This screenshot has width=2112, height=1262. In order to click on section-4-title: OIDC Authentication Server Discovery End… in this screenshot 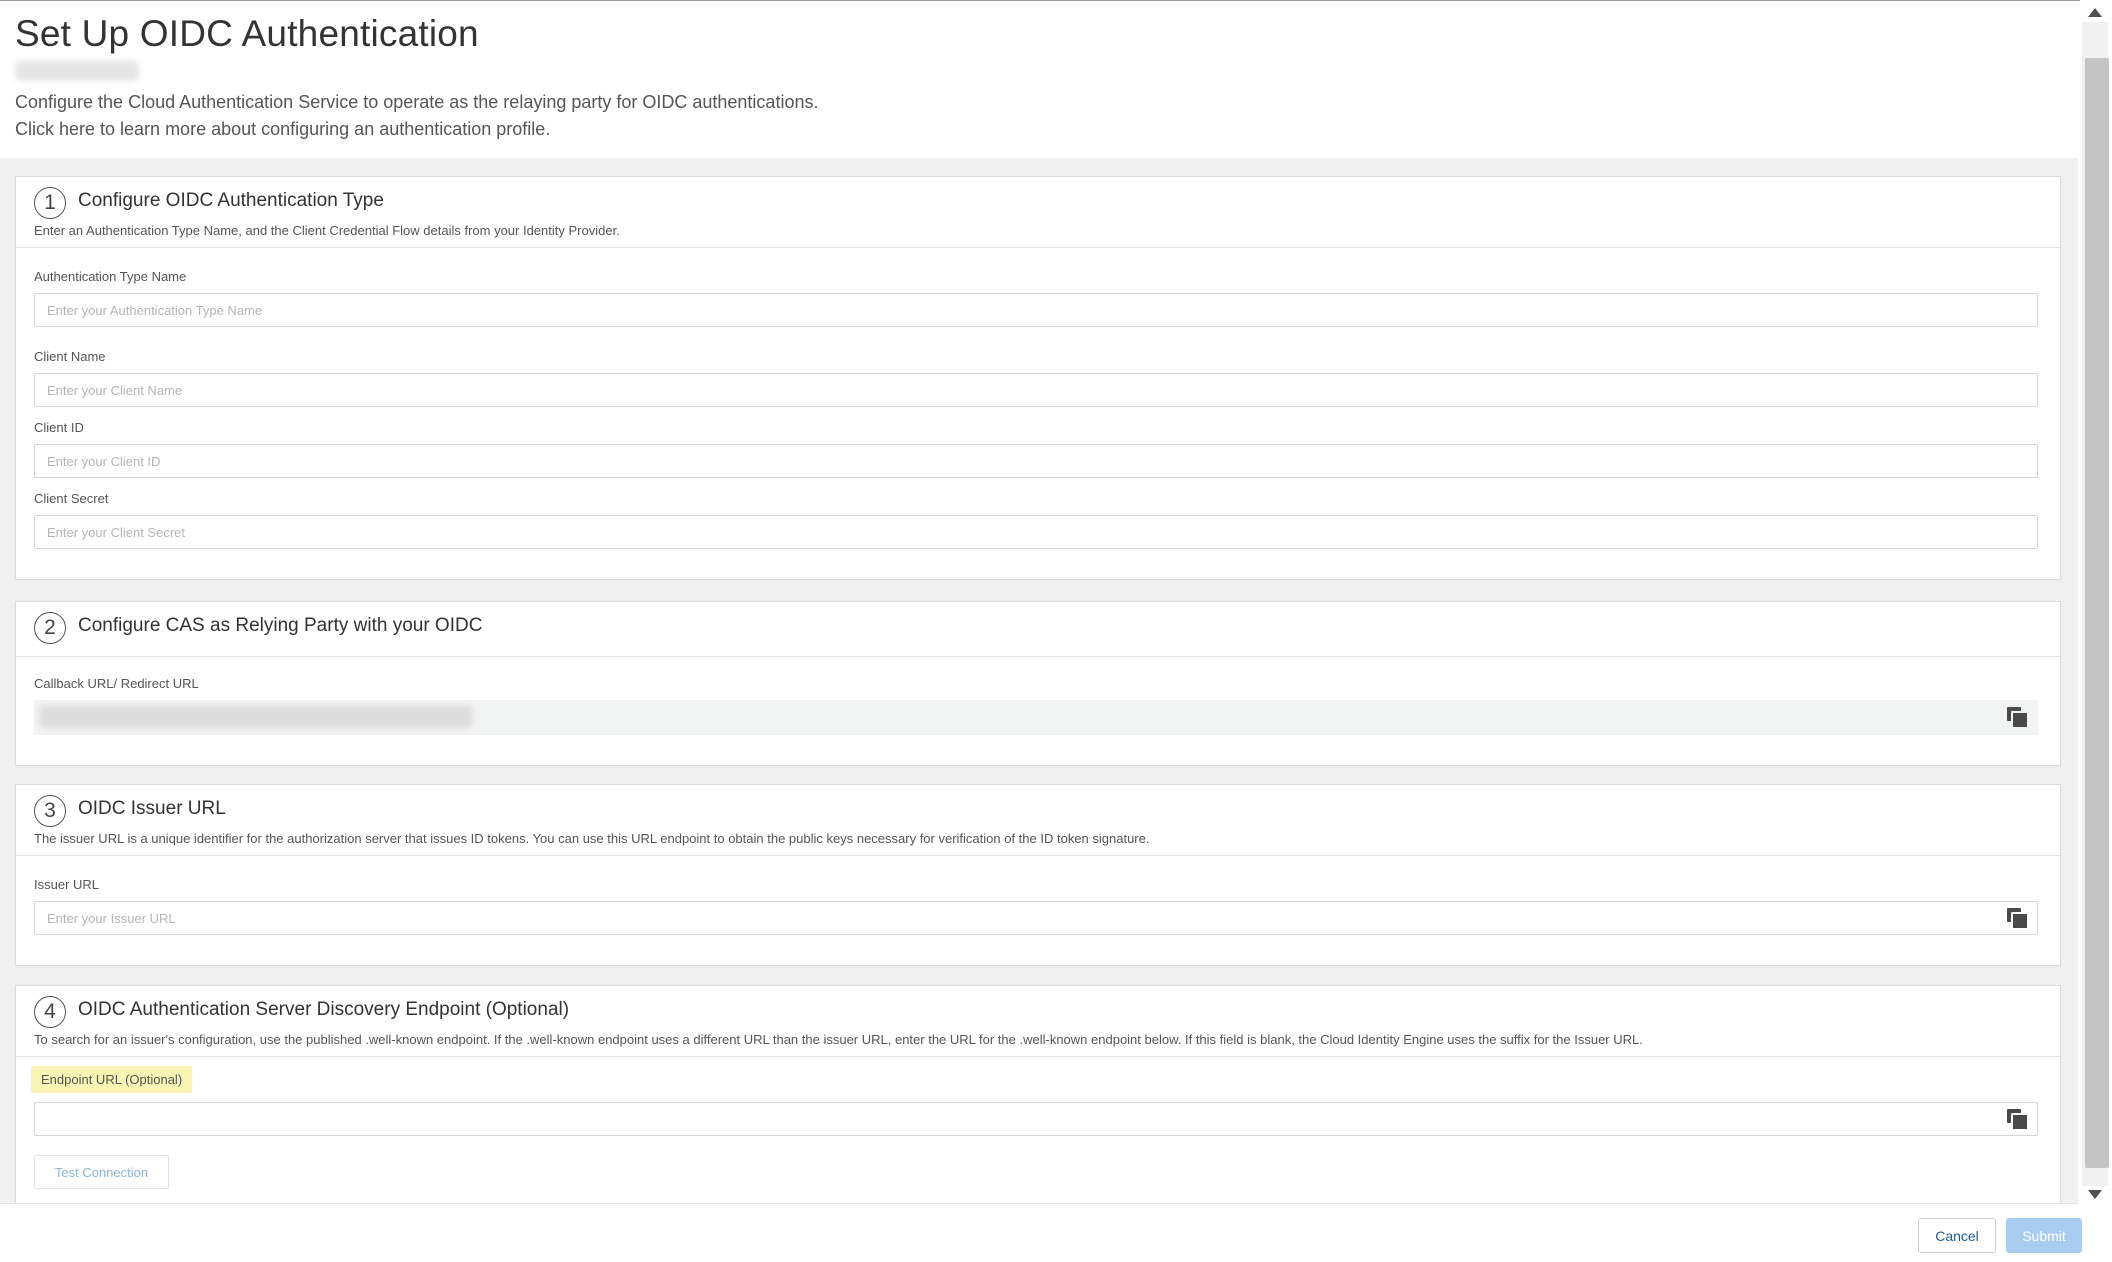, I will do `click(324, 1009)`.